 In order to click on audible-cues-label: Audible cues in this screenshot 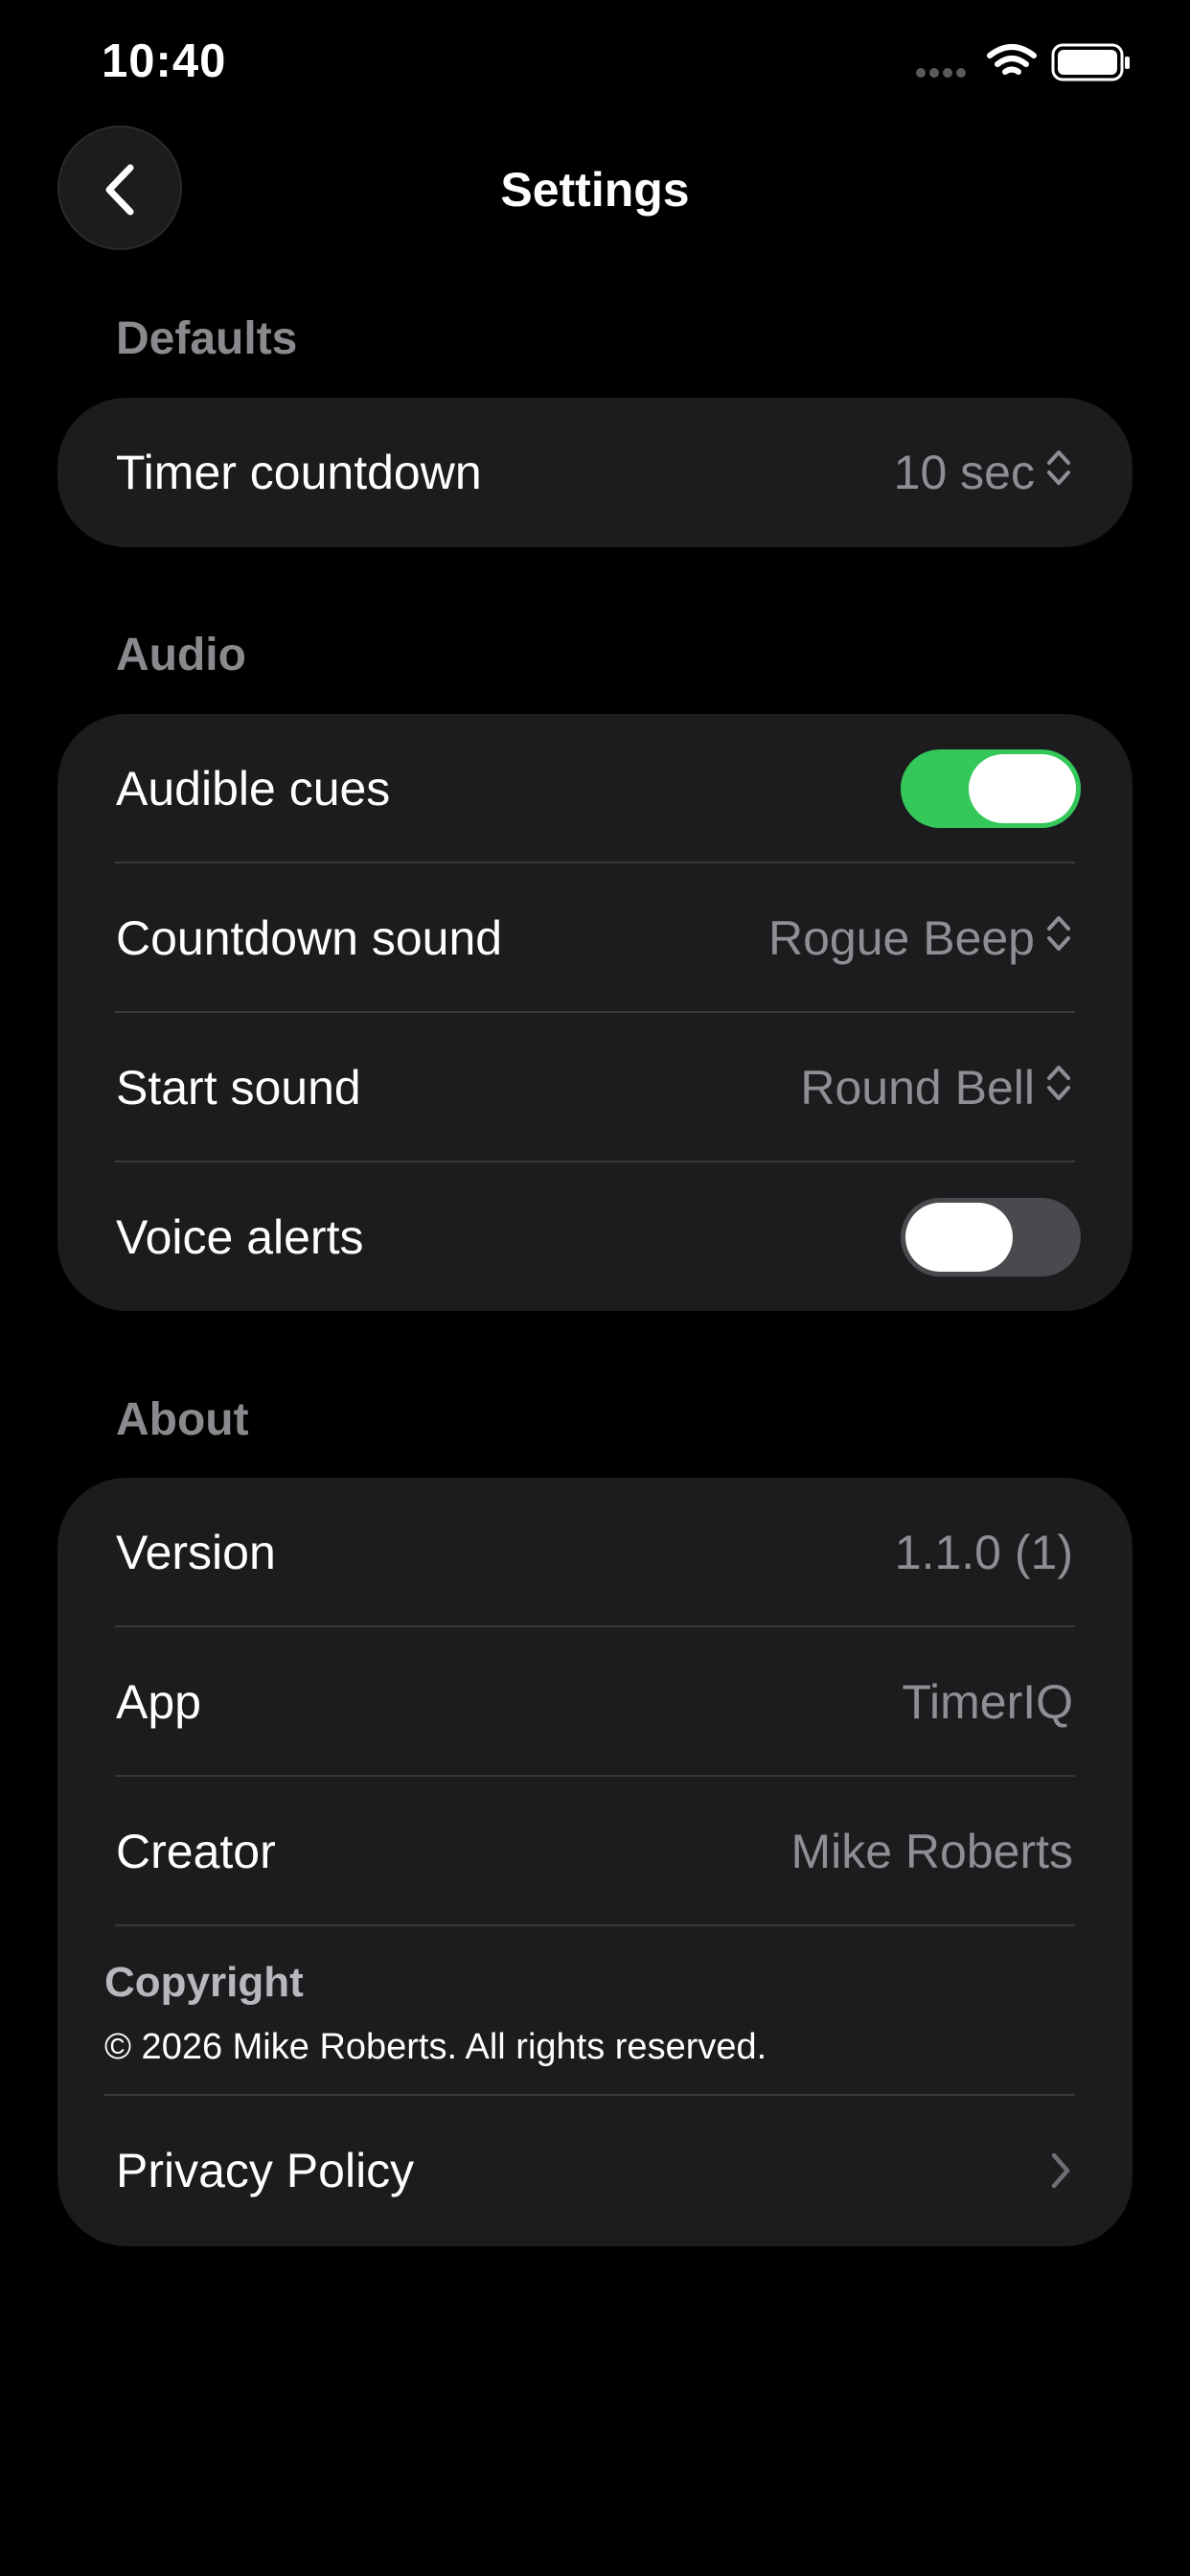, I will do `click(254, 789)`.